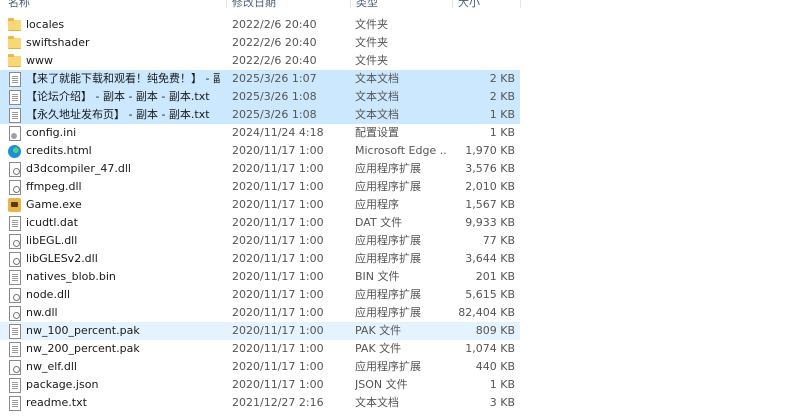  What do you see at coordinates (254, 4) in the screenshot?
I see `column-header-date: 修改日期` at bounding box center [254, 4].